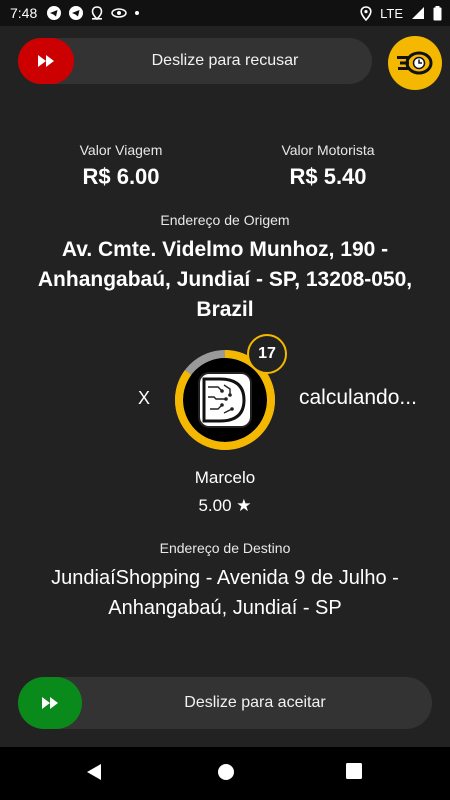 The image size is (450, 800). What do you see at coordinates (437, 12) in the screenshot?
I see `battery-icon` at bounding box center [437, 12].